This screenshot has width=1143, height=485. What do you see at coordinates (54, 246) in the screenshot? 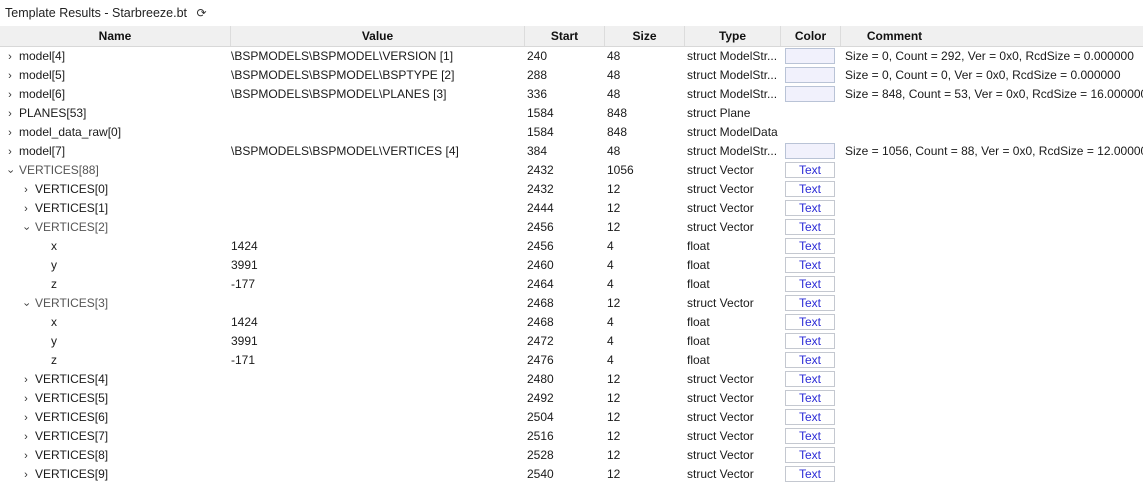
I see `row-name: x` at bounding box center [54, 246].